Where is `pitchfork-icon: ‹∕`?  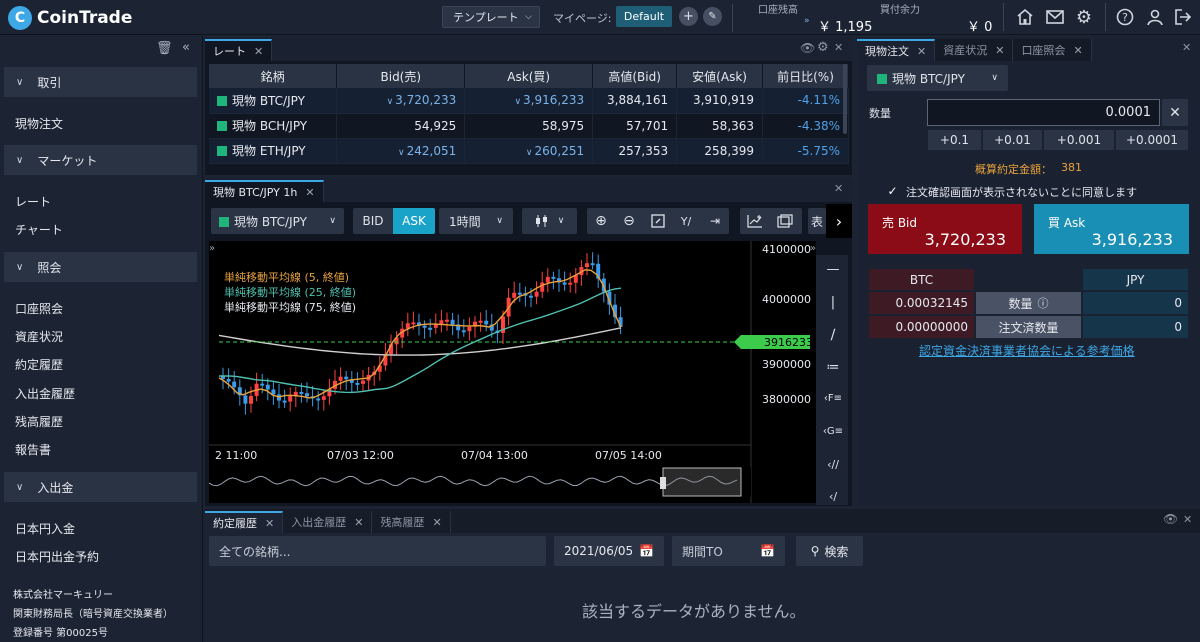
pitchfork-icon: ‹∕ is located at coordinates (833, 497).